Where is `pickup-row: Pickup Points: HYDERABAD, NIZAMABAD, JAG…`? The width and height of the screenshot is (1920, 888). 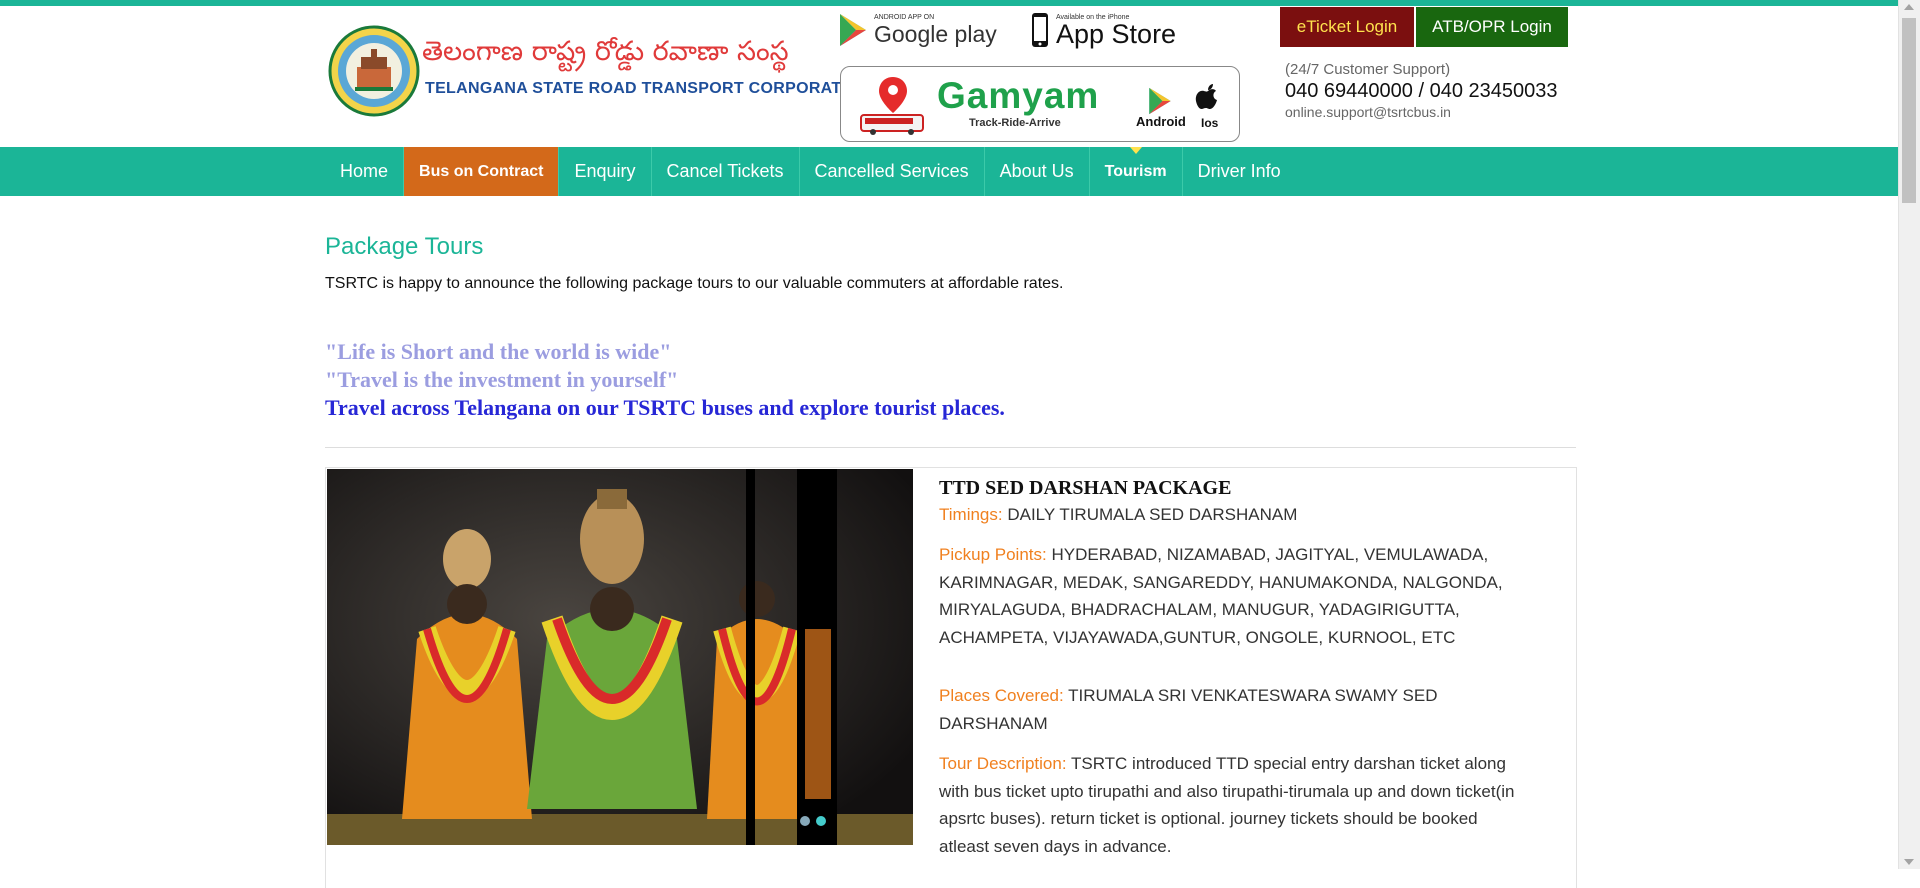
pickup-row: Pickup Points: HYDERABAD, NIZAMABAD, JAG… is located at coordinates (1234, 596).